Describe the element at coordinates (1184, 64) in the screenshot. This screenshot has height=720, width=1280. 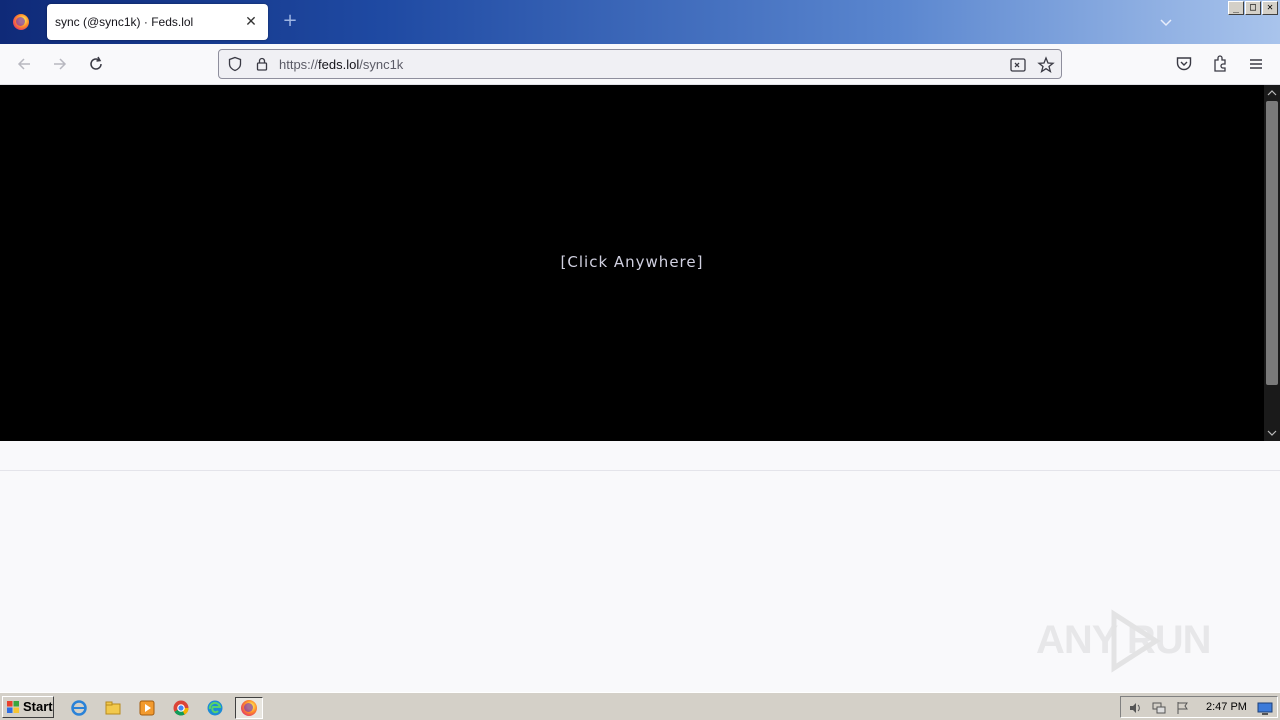
I see `pocket-icon` at that location.